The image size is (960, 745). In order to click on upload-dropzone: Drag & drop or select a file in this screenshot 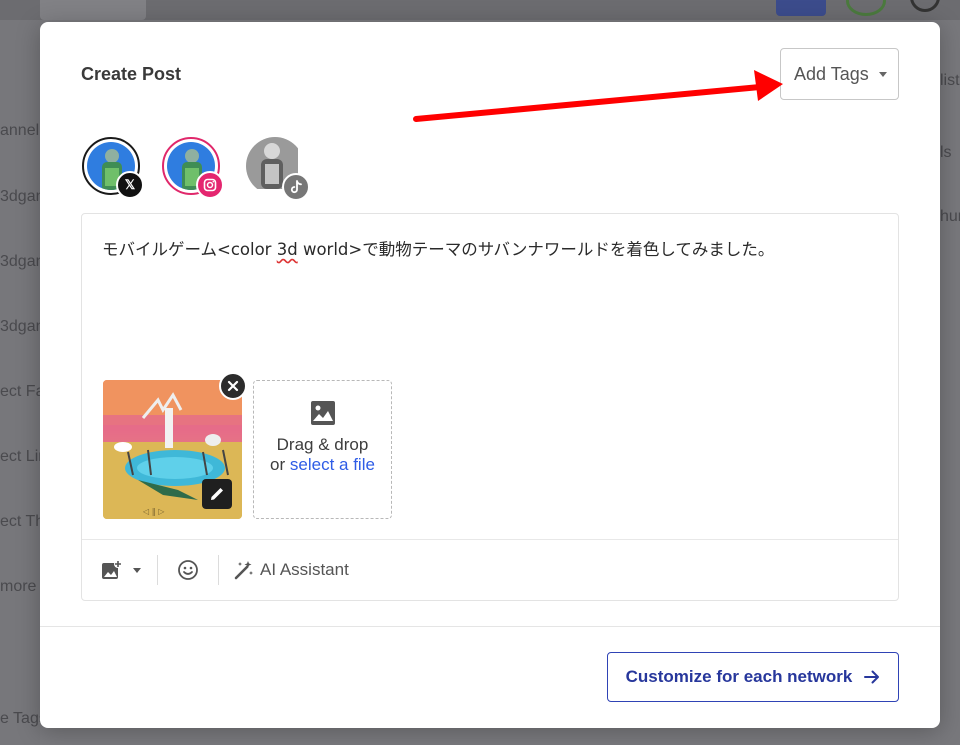, I will do `click(322, 449)`.